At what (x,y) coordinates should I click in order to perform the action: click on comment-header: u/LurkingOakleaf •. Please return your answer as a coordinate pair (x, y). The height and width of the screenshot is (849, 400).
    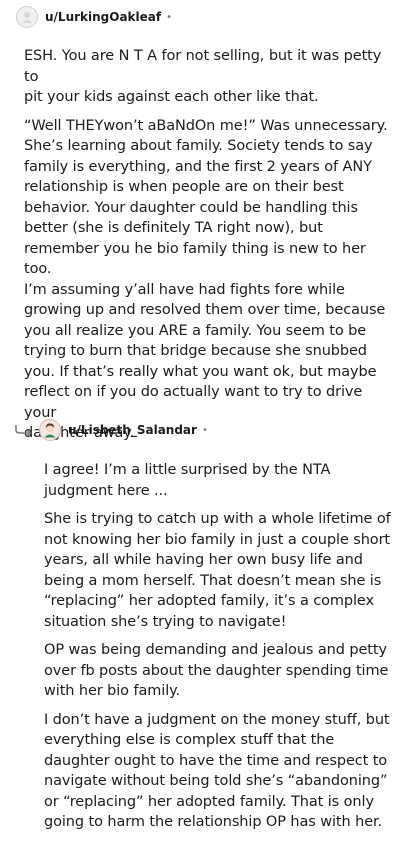
    Looking at the image, I should click on (94, 17).